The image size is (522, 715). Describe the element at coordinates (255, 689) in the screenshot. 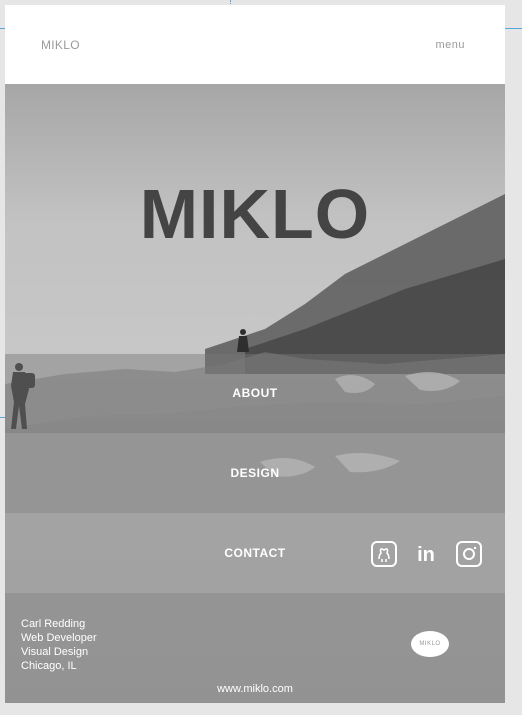

I see `site-url-link: www.miklo.com` at that location.